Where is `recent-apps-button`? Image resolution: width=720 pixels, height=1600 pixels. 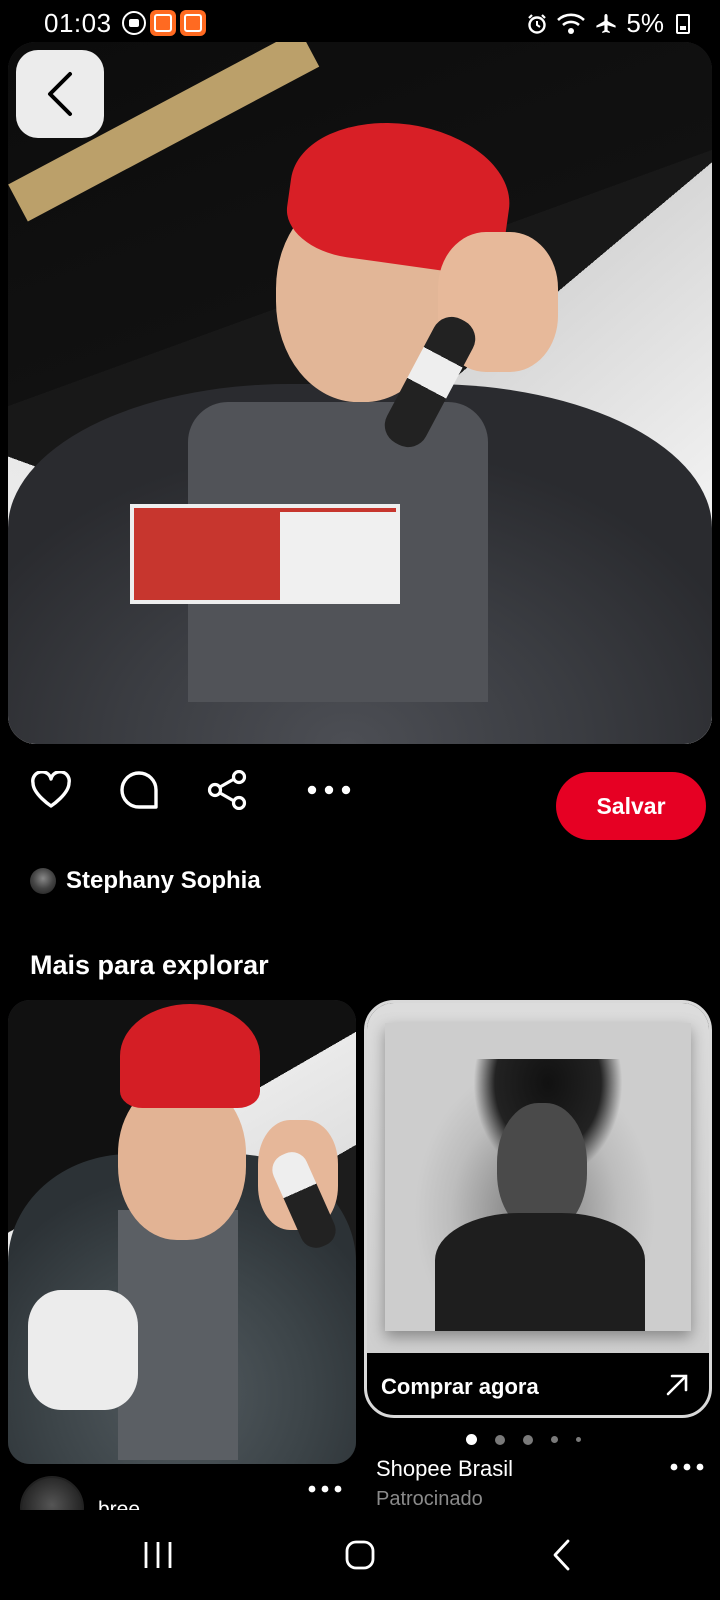 recent-apps-button is located at coordinates (158, 1555).